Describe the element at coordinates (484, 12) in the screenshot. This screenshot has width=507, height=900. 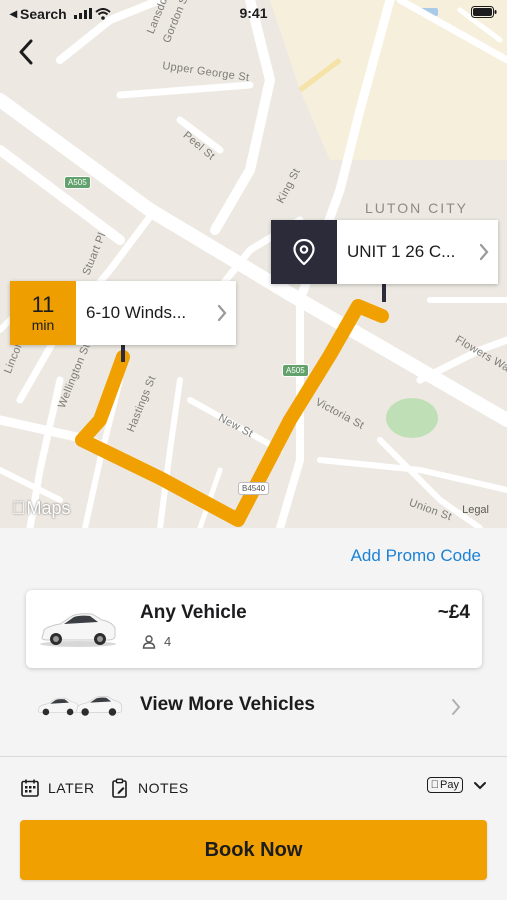
I see `battery-icon` at that location.